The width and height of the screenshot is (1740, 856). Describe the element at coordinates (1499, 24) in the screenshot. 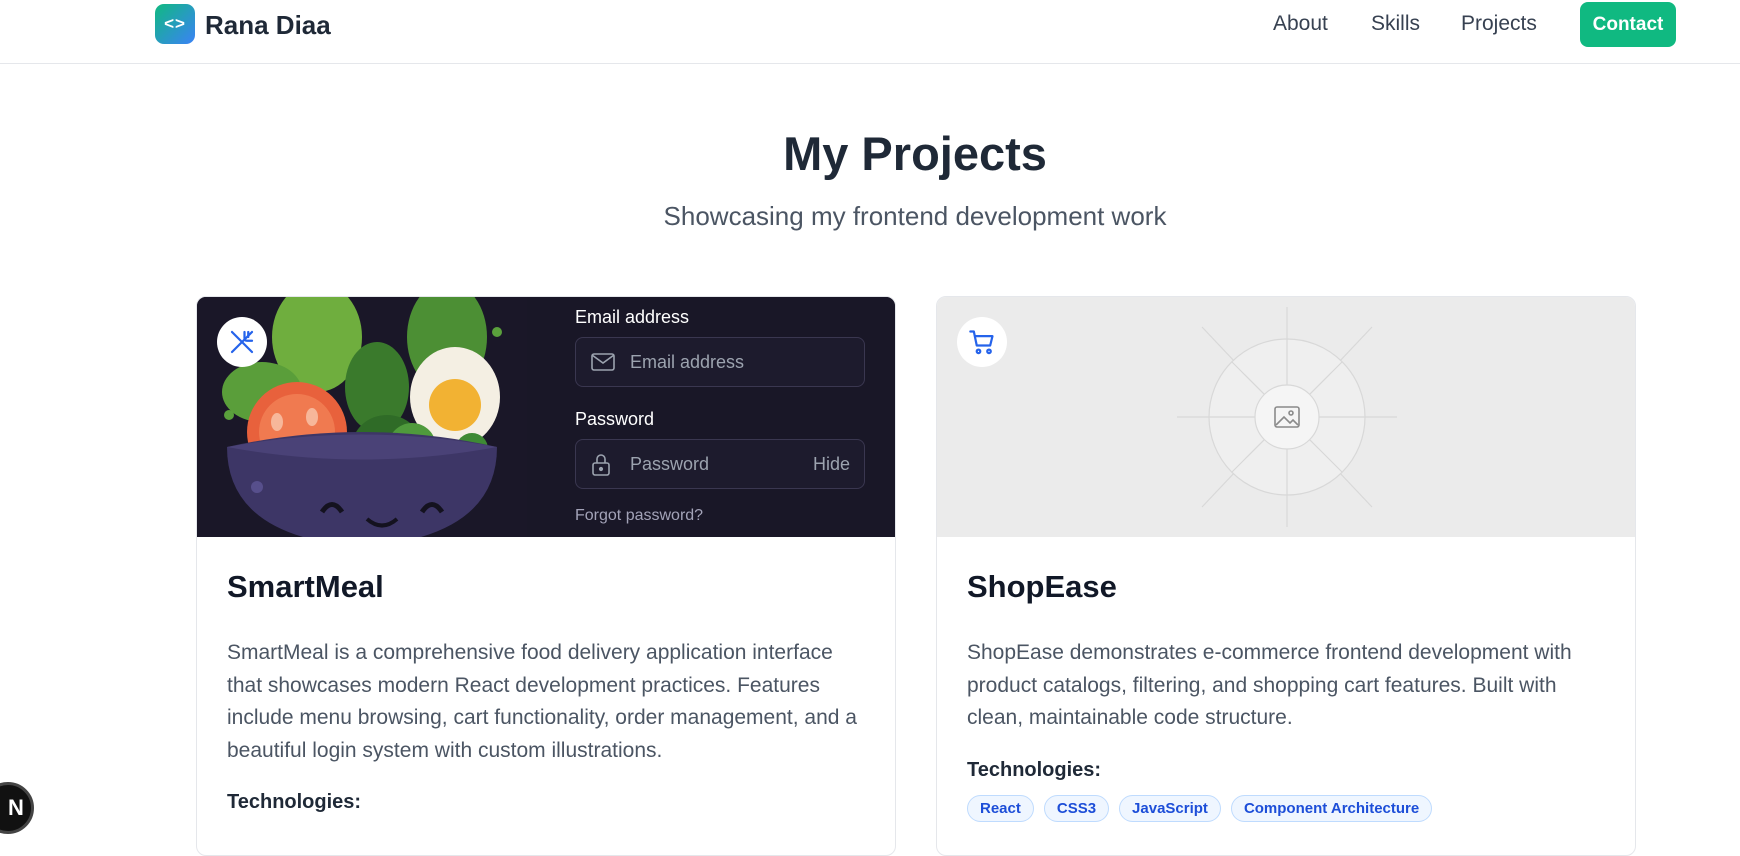

I see `nav-link-projects: Projects` at that location.